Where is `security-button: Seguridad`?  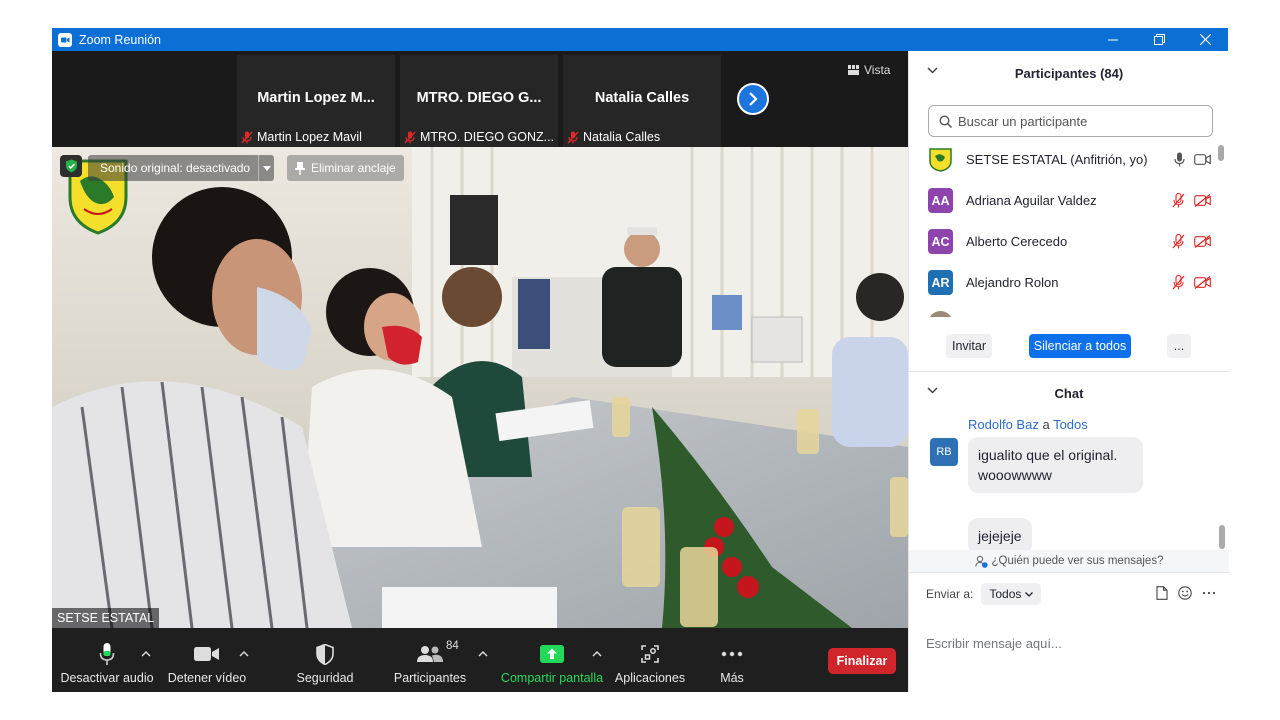 security-button: Seguridad is located at coordinates (325, 660).